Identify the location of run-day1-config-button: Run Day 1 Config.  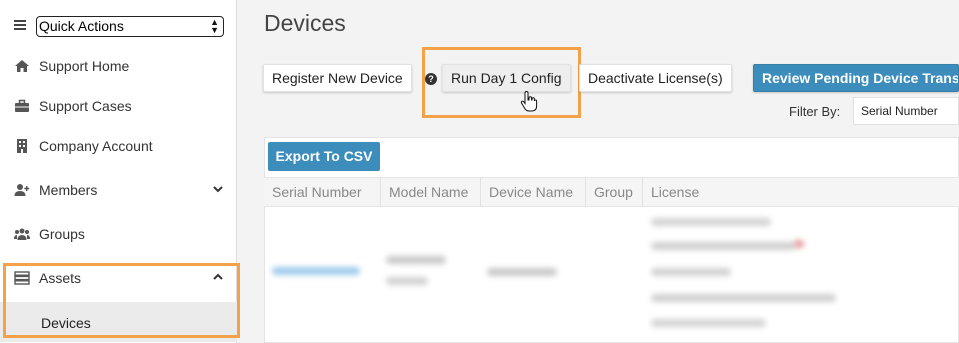
(506, 78).